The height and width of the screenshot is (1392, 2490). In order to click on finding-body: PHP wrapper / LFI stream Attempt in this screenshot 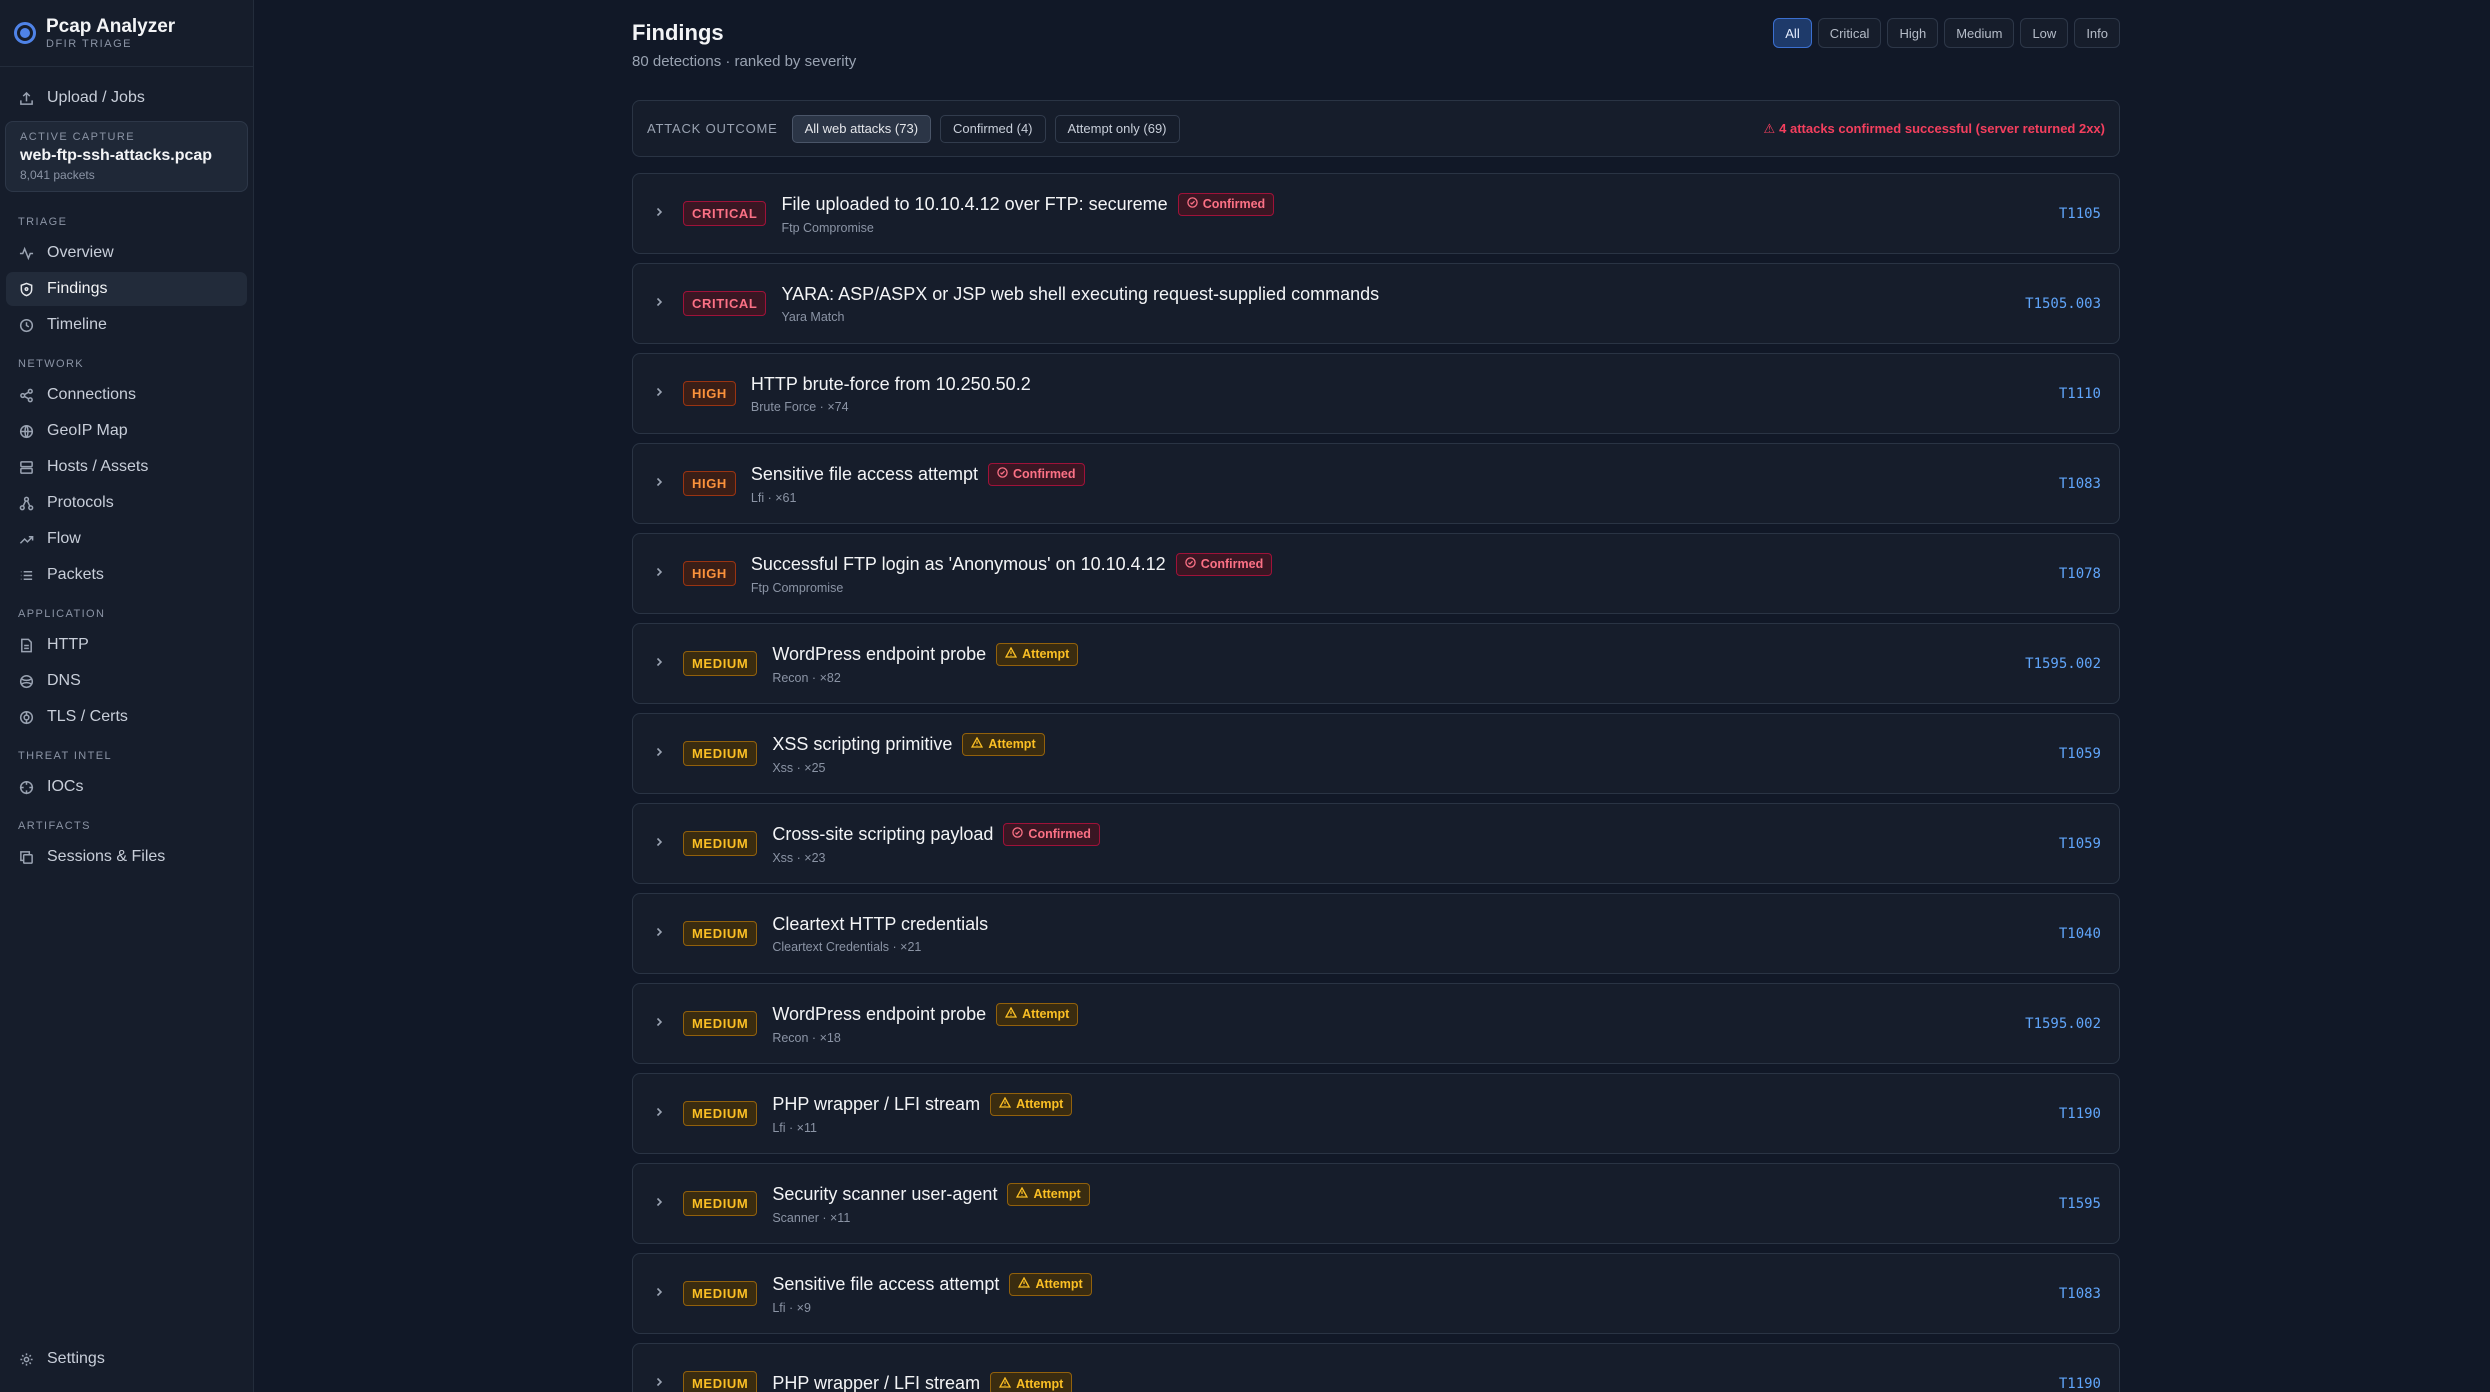, I will do `click(922, 1382)`.